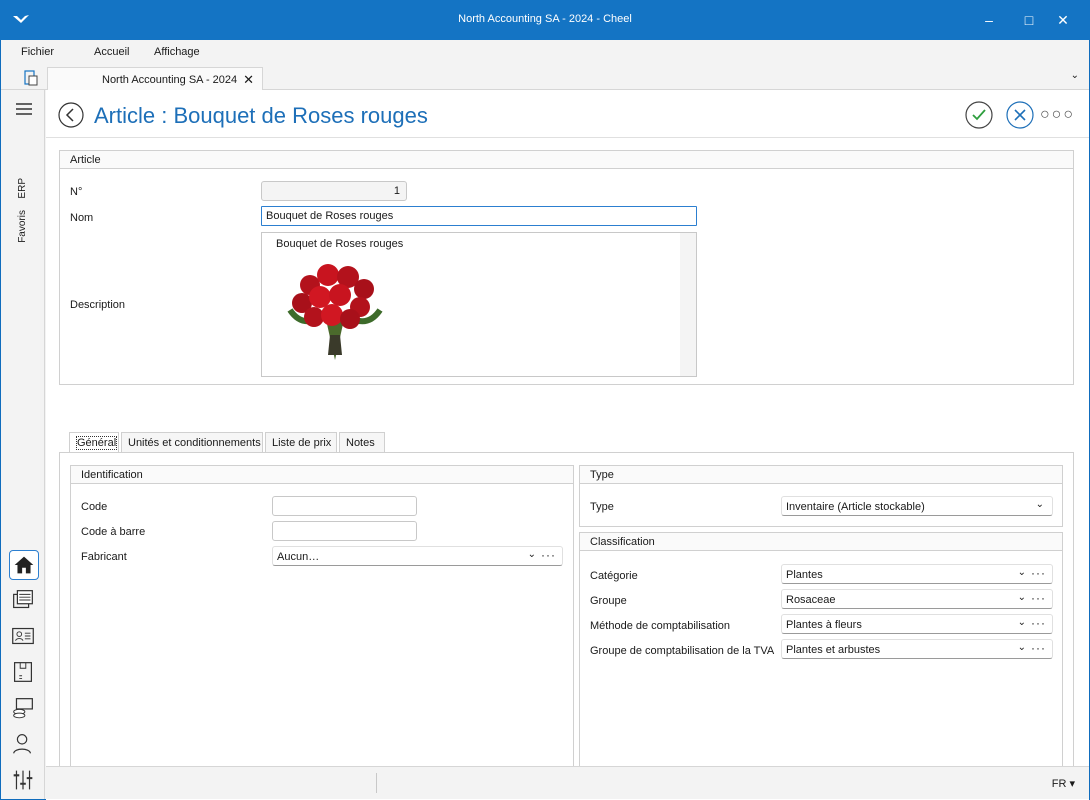  I want to click on window-title: North Accounting SA - 2024 - Cheel, so click(545, 19).